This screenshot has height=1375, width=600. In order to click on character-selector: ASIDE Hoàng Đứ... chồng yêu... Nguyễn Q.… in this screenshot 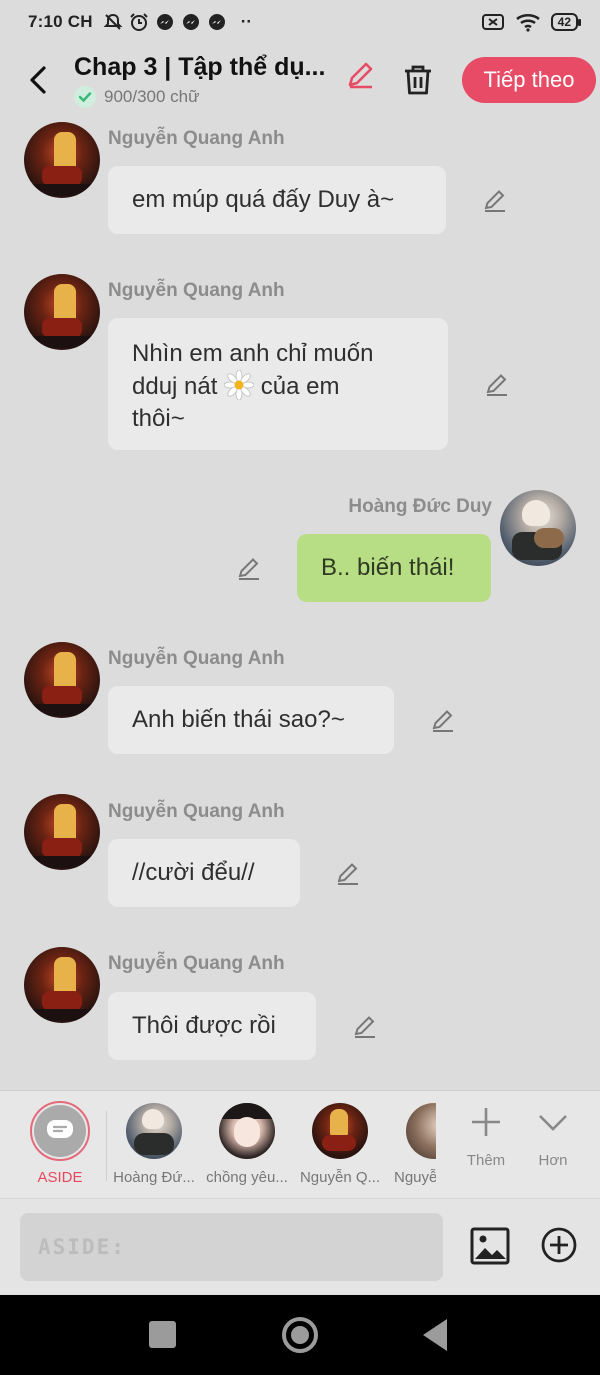, I will do `click(300, 1144)`.